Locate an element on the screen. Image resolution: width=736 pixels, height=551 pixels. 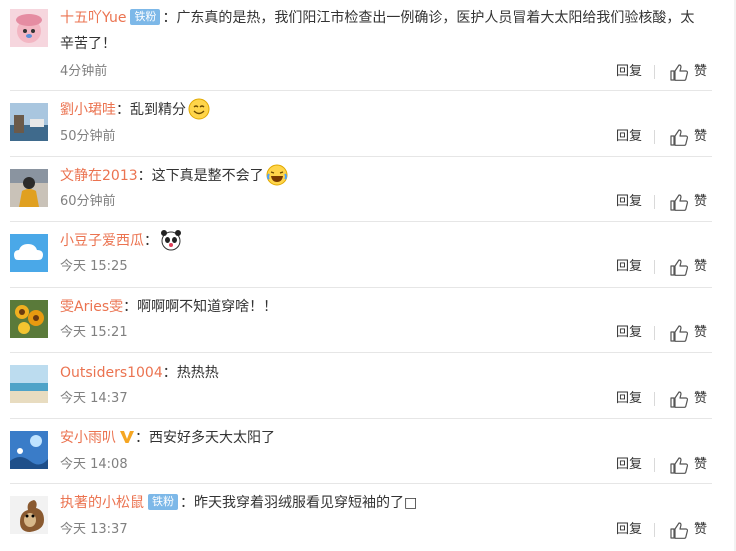
comment-content: 啊啊啊不知道穿啥！！ is located at coordinates (207, 307).